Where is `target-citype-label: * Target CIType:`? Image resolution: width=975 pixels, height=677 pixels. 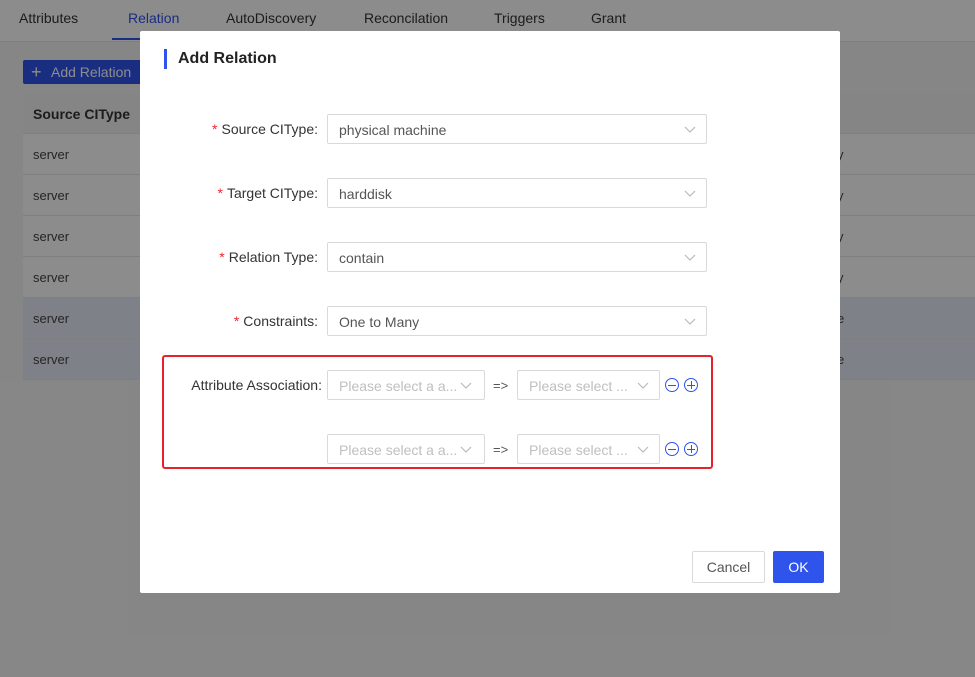
target-citype-label: * Target CIType: is located at coordinates (229, 193).